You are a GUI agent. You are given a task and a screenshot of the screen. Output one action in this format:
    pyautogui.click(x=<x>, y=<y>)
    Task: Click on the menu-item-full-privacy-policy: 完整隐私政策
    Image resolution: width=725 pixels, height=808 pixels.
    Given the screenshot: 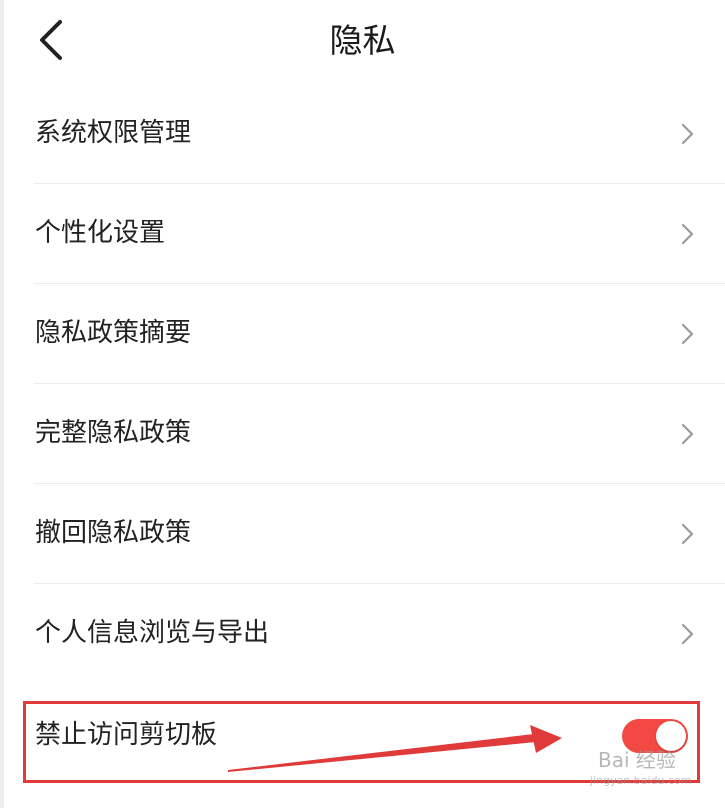 What is the action you would take?
    pyautogui.click(x=362, y=434)
    